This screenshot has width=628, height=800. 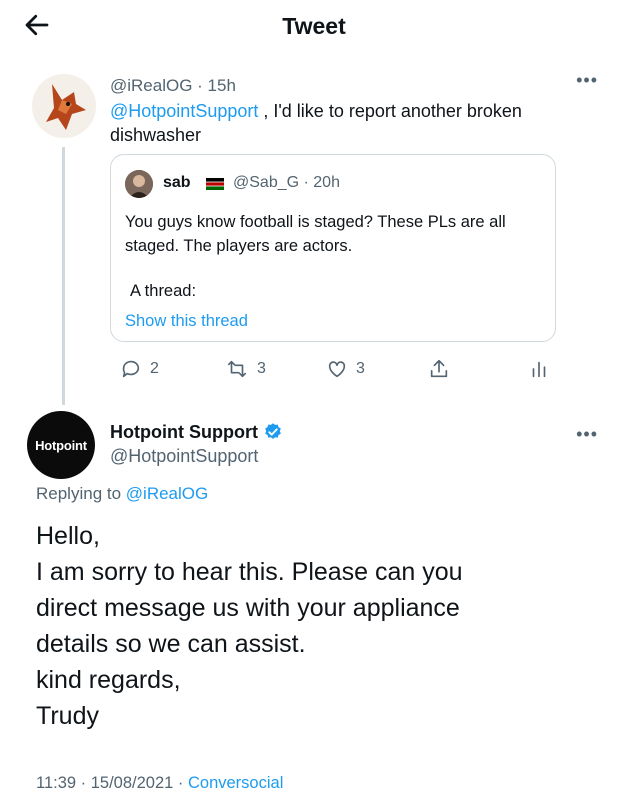 What do you see at coordinates (286, 182) in the screenshot?
I see `quoted-handle: @Sab_G · 20h` at bounding box center [286, 182].